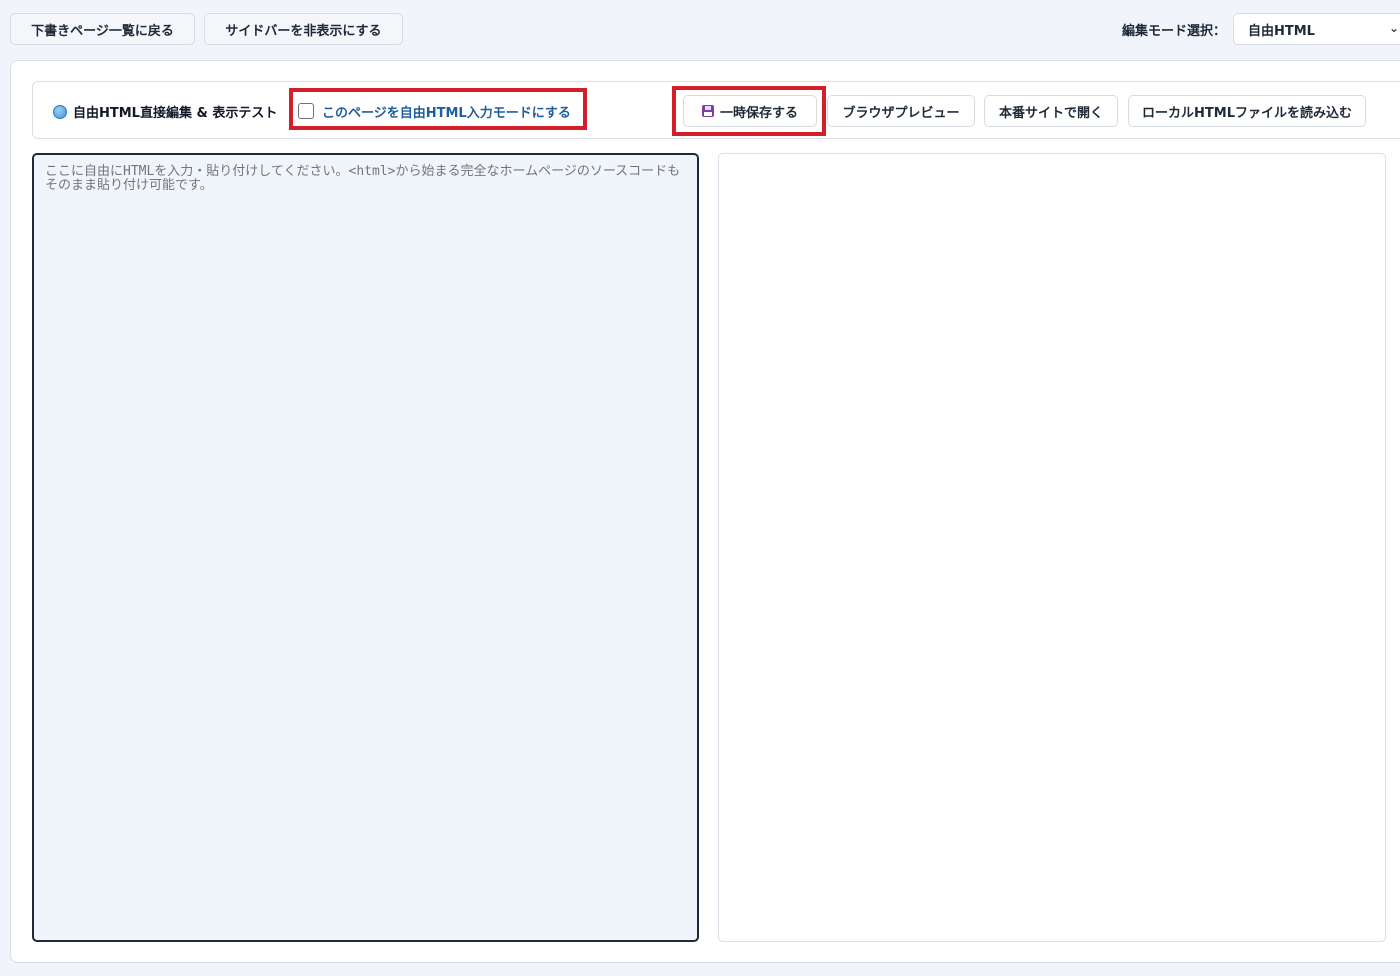 The width and height of the screenshot is (1400, 976). I want to click on globe-icon, so click(60, 111).